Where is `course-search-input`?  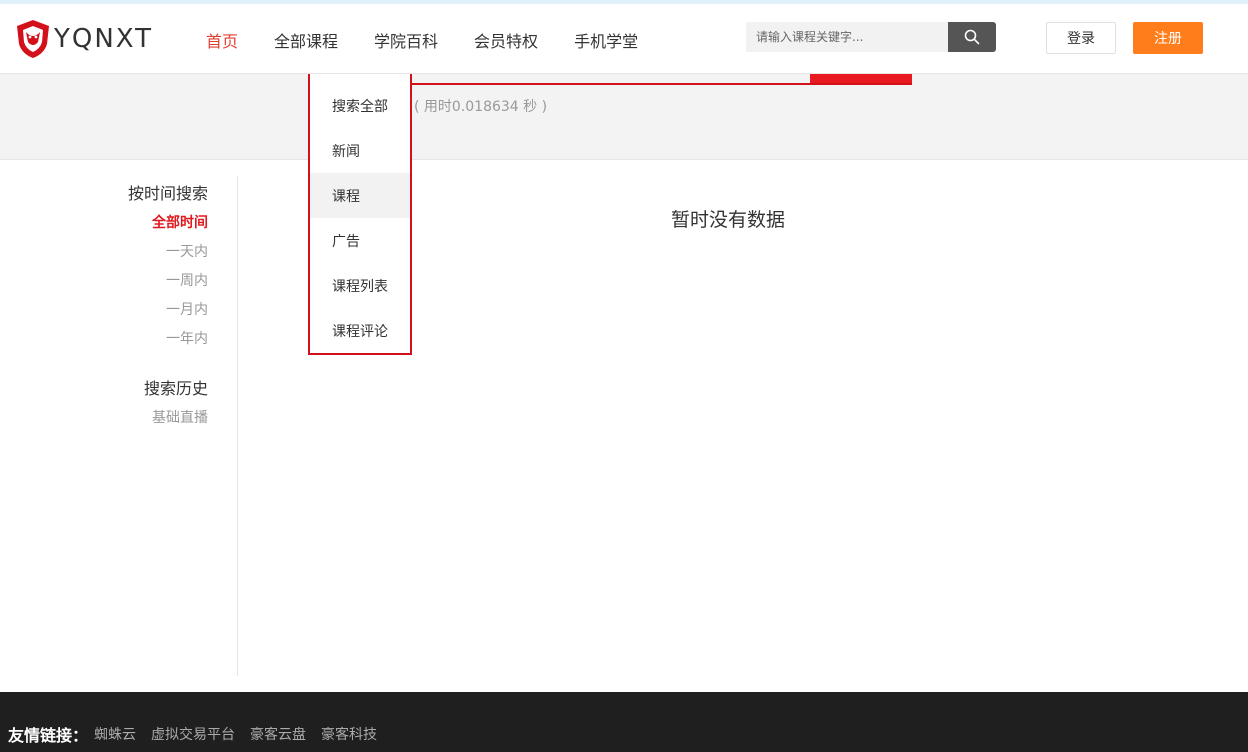 course-search-input is located at coordinates (847, 37).